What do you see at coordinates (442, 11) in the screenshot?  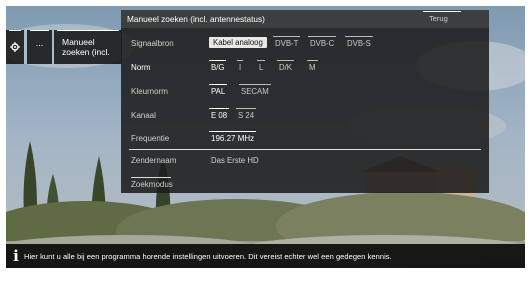 I see `back-button-line` at bounding box center [442, 11].